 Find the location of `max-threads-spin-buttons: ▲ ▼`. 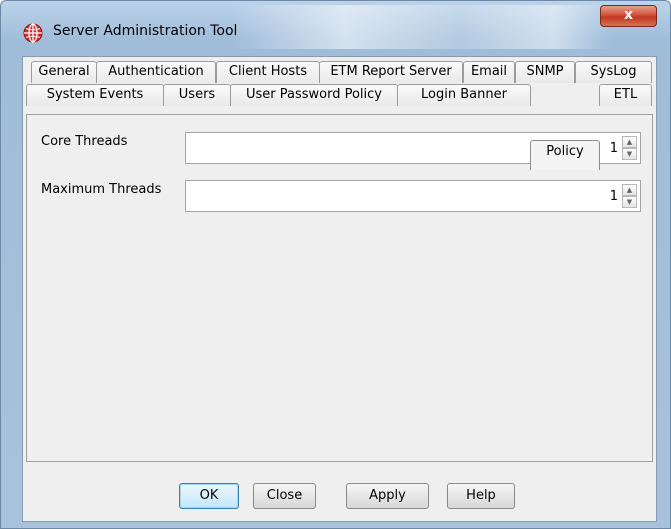

max-threads-spin-buttons: ▲ ▼ is located at coordinates (629, 196).